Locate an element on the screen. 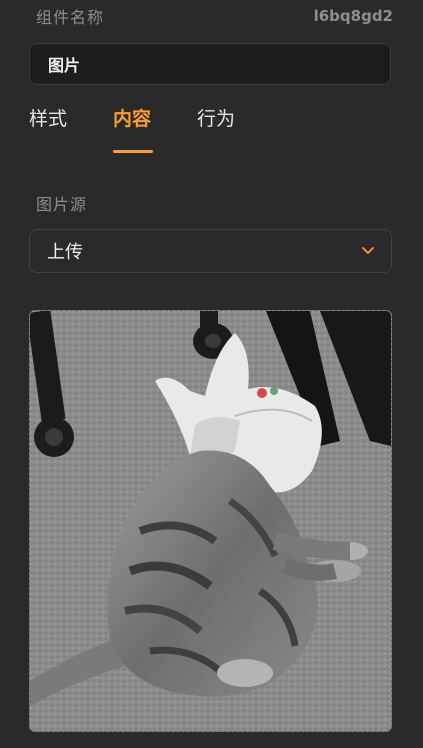 Image resolution: width=423 pixels, height=748 pixels. active-tab-indicator is located at coordinates (133, 151).